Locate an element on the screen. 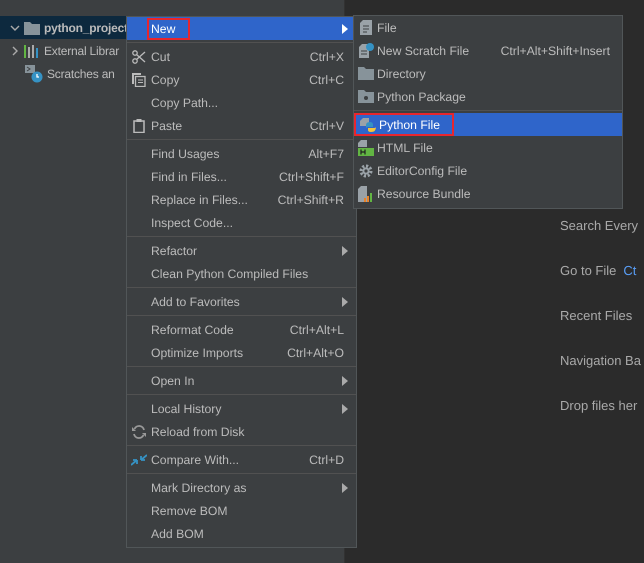 The height and width of the screenshot is (563, 644). shortcut-text: Ctrl+Alt+L is located at coordinates (317, 329).